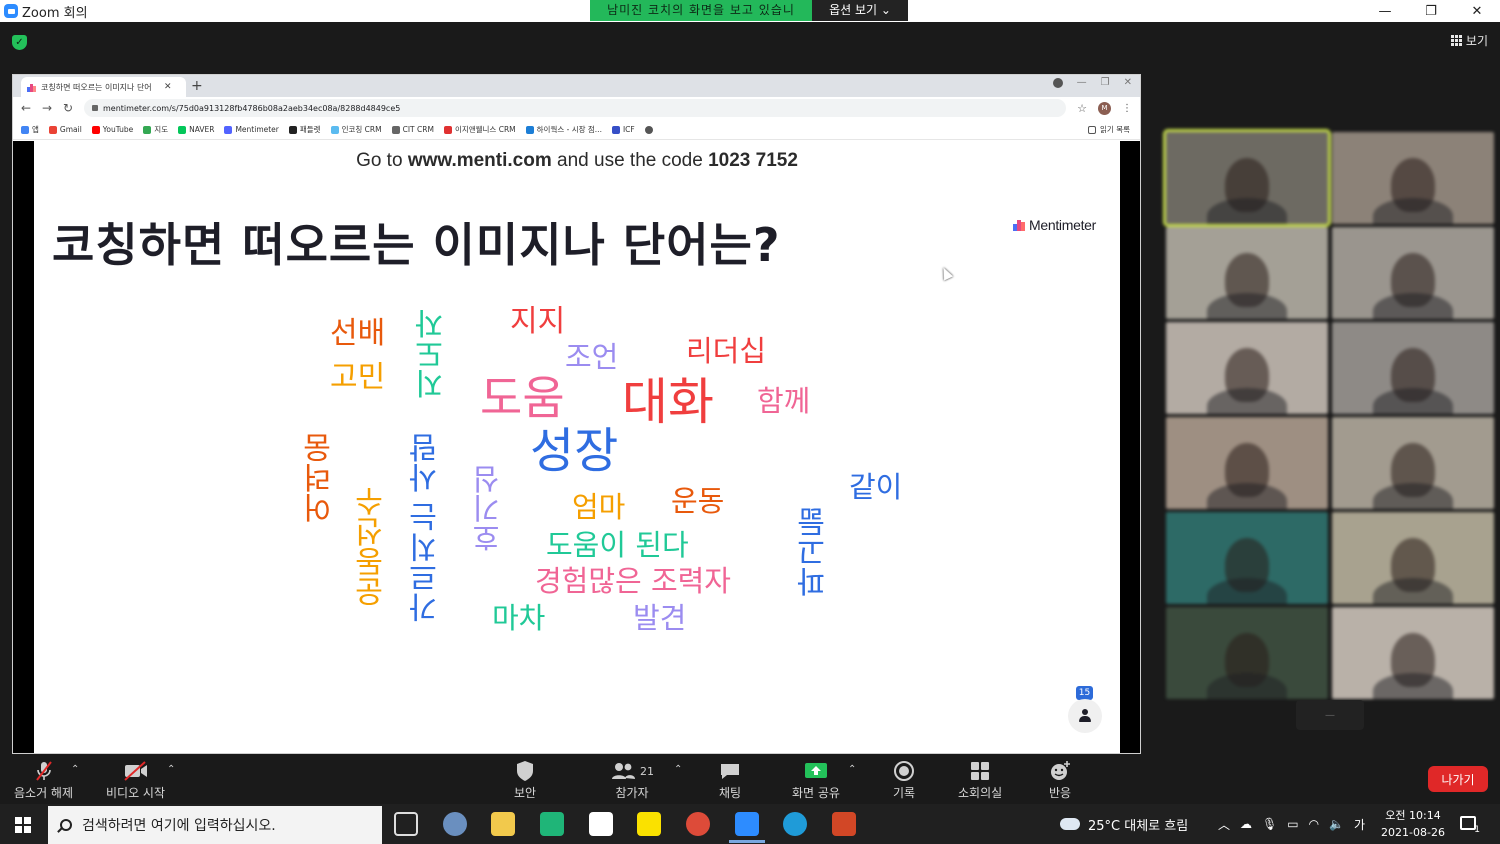 This screenshot has width=1500, height=844. What do you see at coordinates (1224, 824) in the screenshot?
I see `tray-chevron-icon: ︿` at bounding box center [1224, 824].